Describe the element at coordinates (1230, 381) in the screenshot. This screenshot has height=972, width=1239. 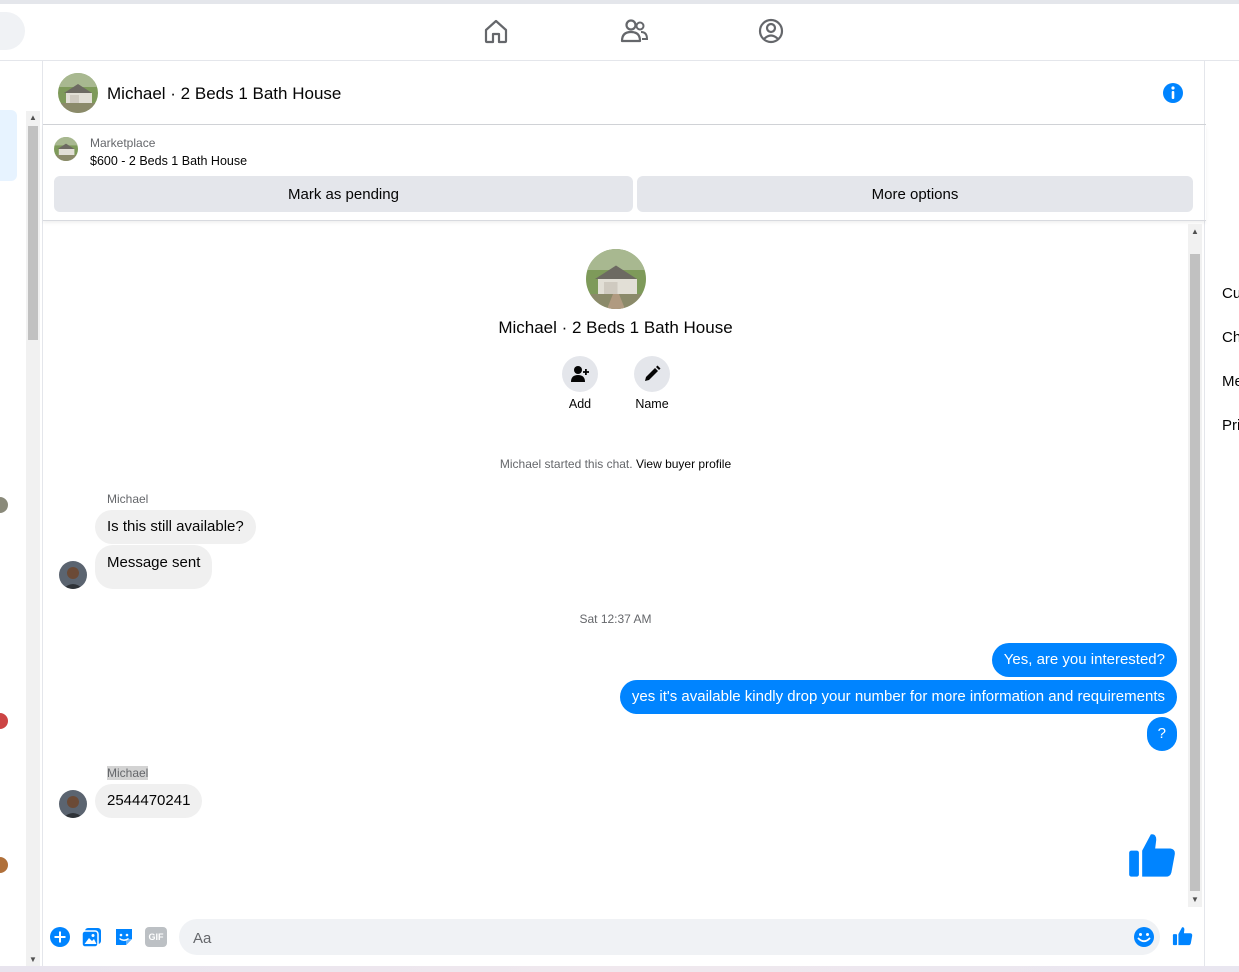
I see `sidebar-item-media: Me` at that location.